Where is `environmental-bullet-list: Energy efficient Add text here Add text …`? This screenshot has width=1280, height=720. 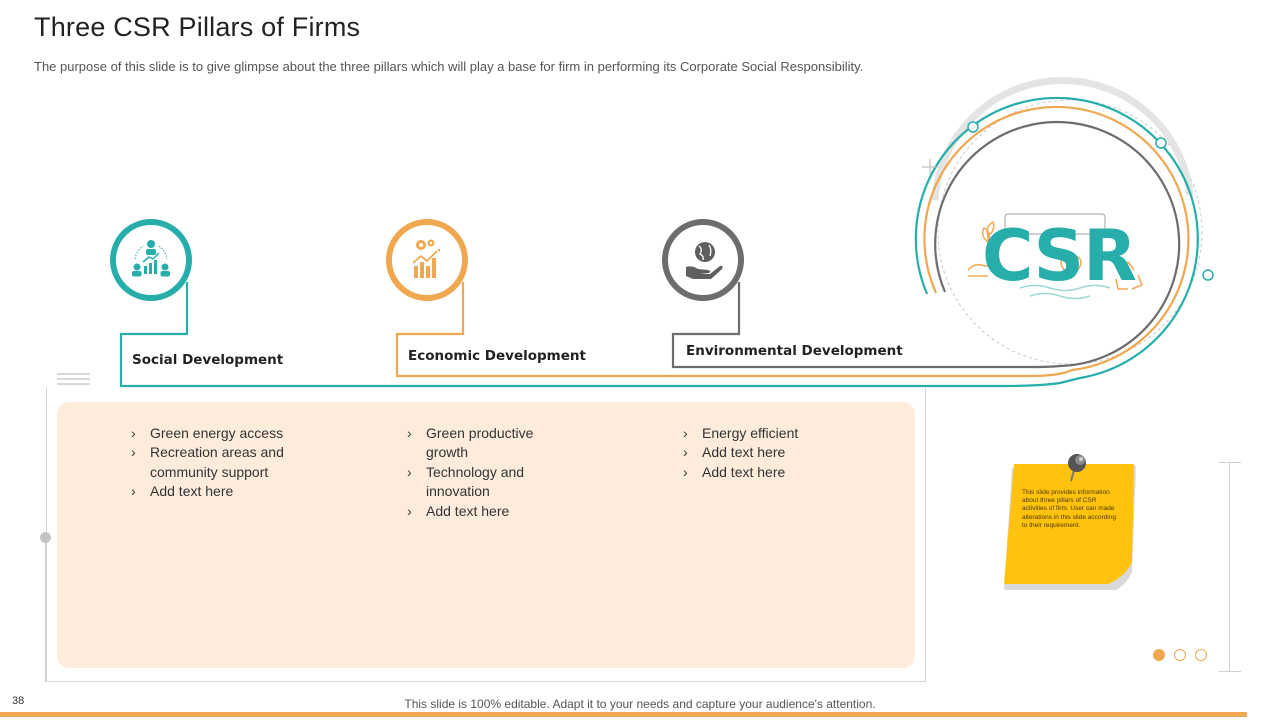 environmental-bullet-list: Energy efficient Add text here Add text … is located at coordinates (770, 453).